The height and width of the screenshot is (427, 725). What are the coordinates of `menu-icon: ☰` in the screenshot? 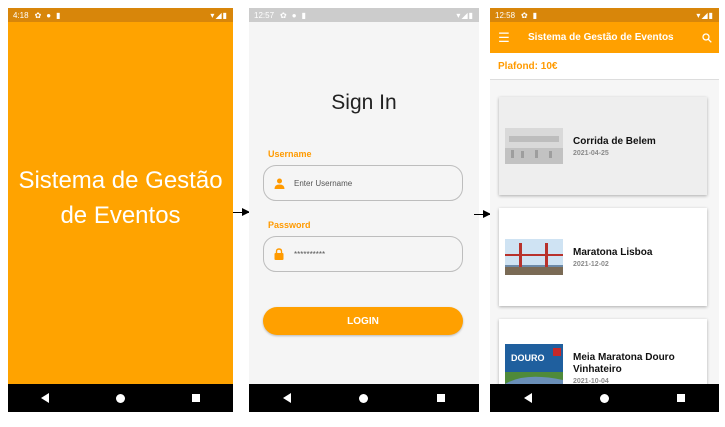 It's located at (504, 38).